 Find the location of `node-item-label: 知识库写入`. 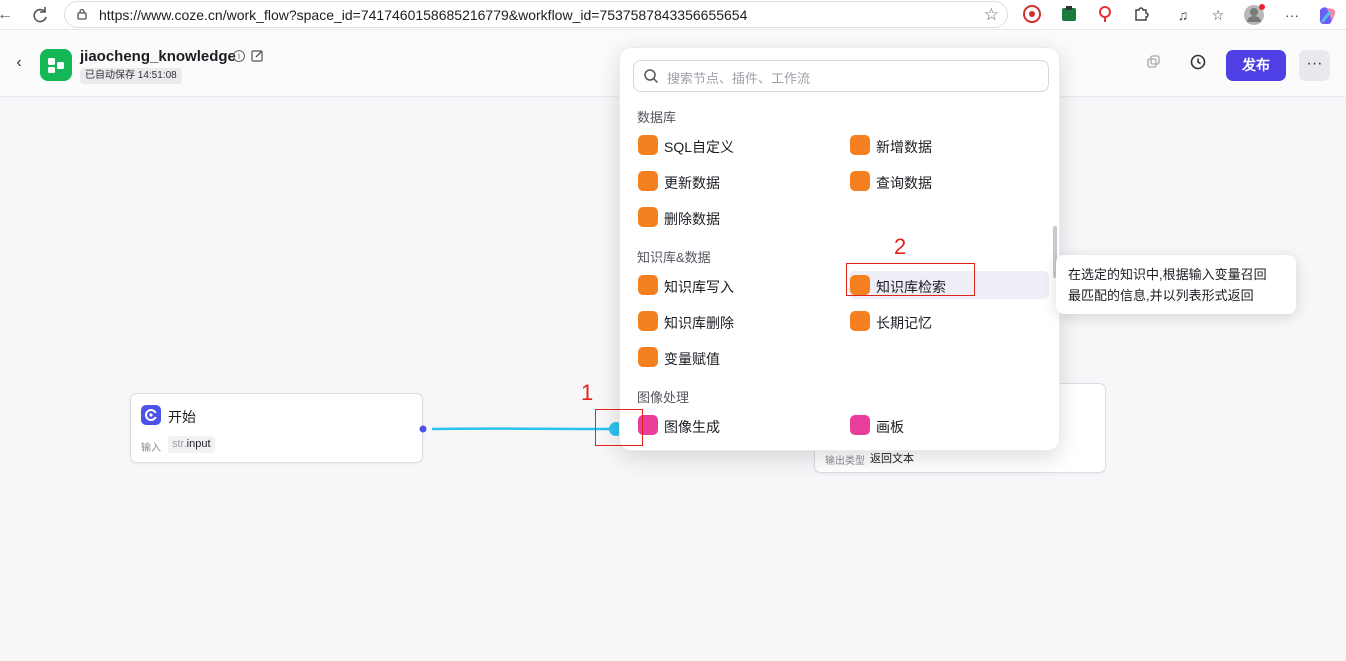

node-item-label: 知识库写入 is located at coordinates (699, 287).